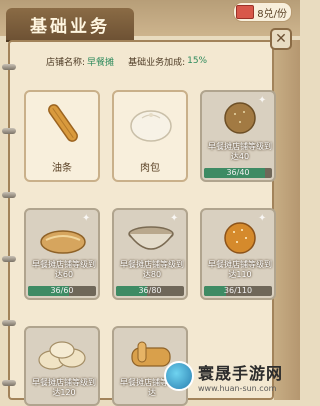 The height and width of the screenshot is (406, 320). What do you see at coordinates (238, 136) in the screenshot?
I see `business-card-locked: ✦ 早餐摊店铺等级到达40 36/40` at bounding box center [238, 136].